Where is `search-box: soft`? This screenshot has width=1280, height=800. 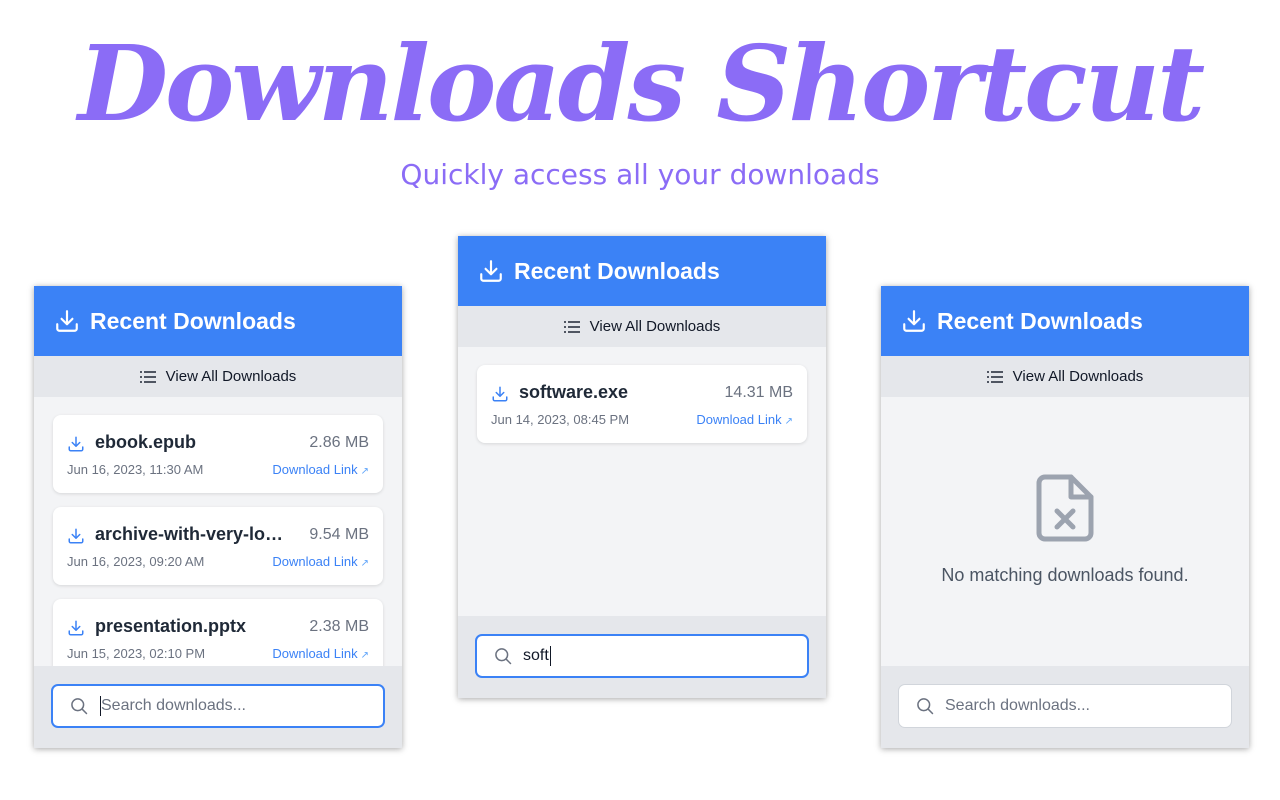 search-box: soft is located at coordinates (642, 656).